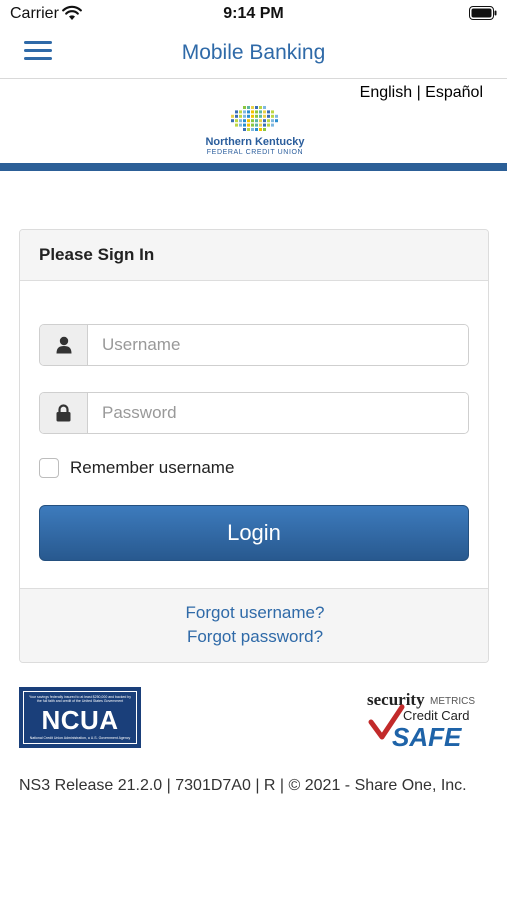 The image size is (507, 900). Describe the element at coordinates (254, 533) in the screenshot. I see `login-button: Login` at that location.